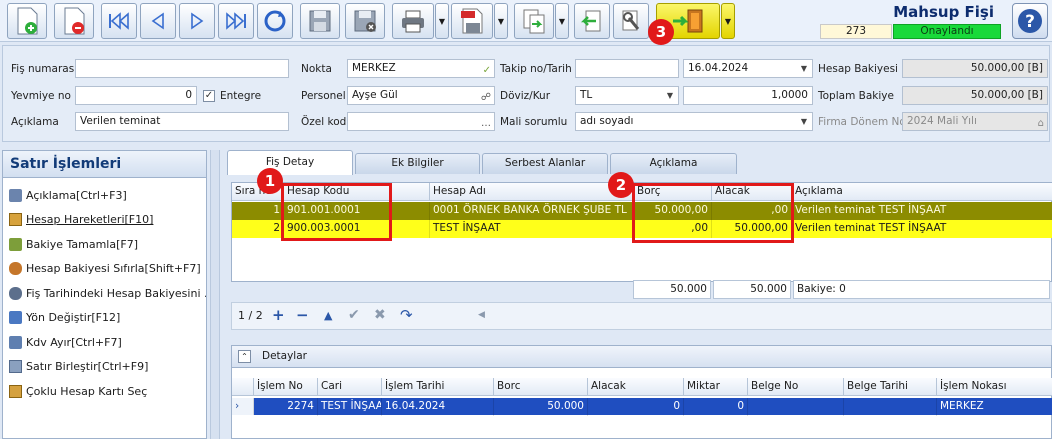  I want to click on sidebar-item-bakiye-sifirla: Hesap Bakiyesi Sıfırla[Shift+F7], so click(104, 269).